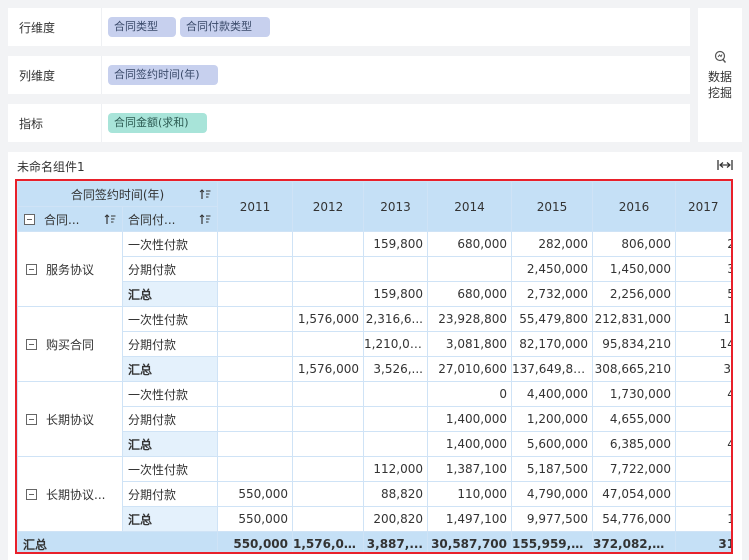 This screenshot has height=560, width=749. Describe the element at coordinates (395, 294) in the screenshot. I see `value-cell: 159,800` at that location.